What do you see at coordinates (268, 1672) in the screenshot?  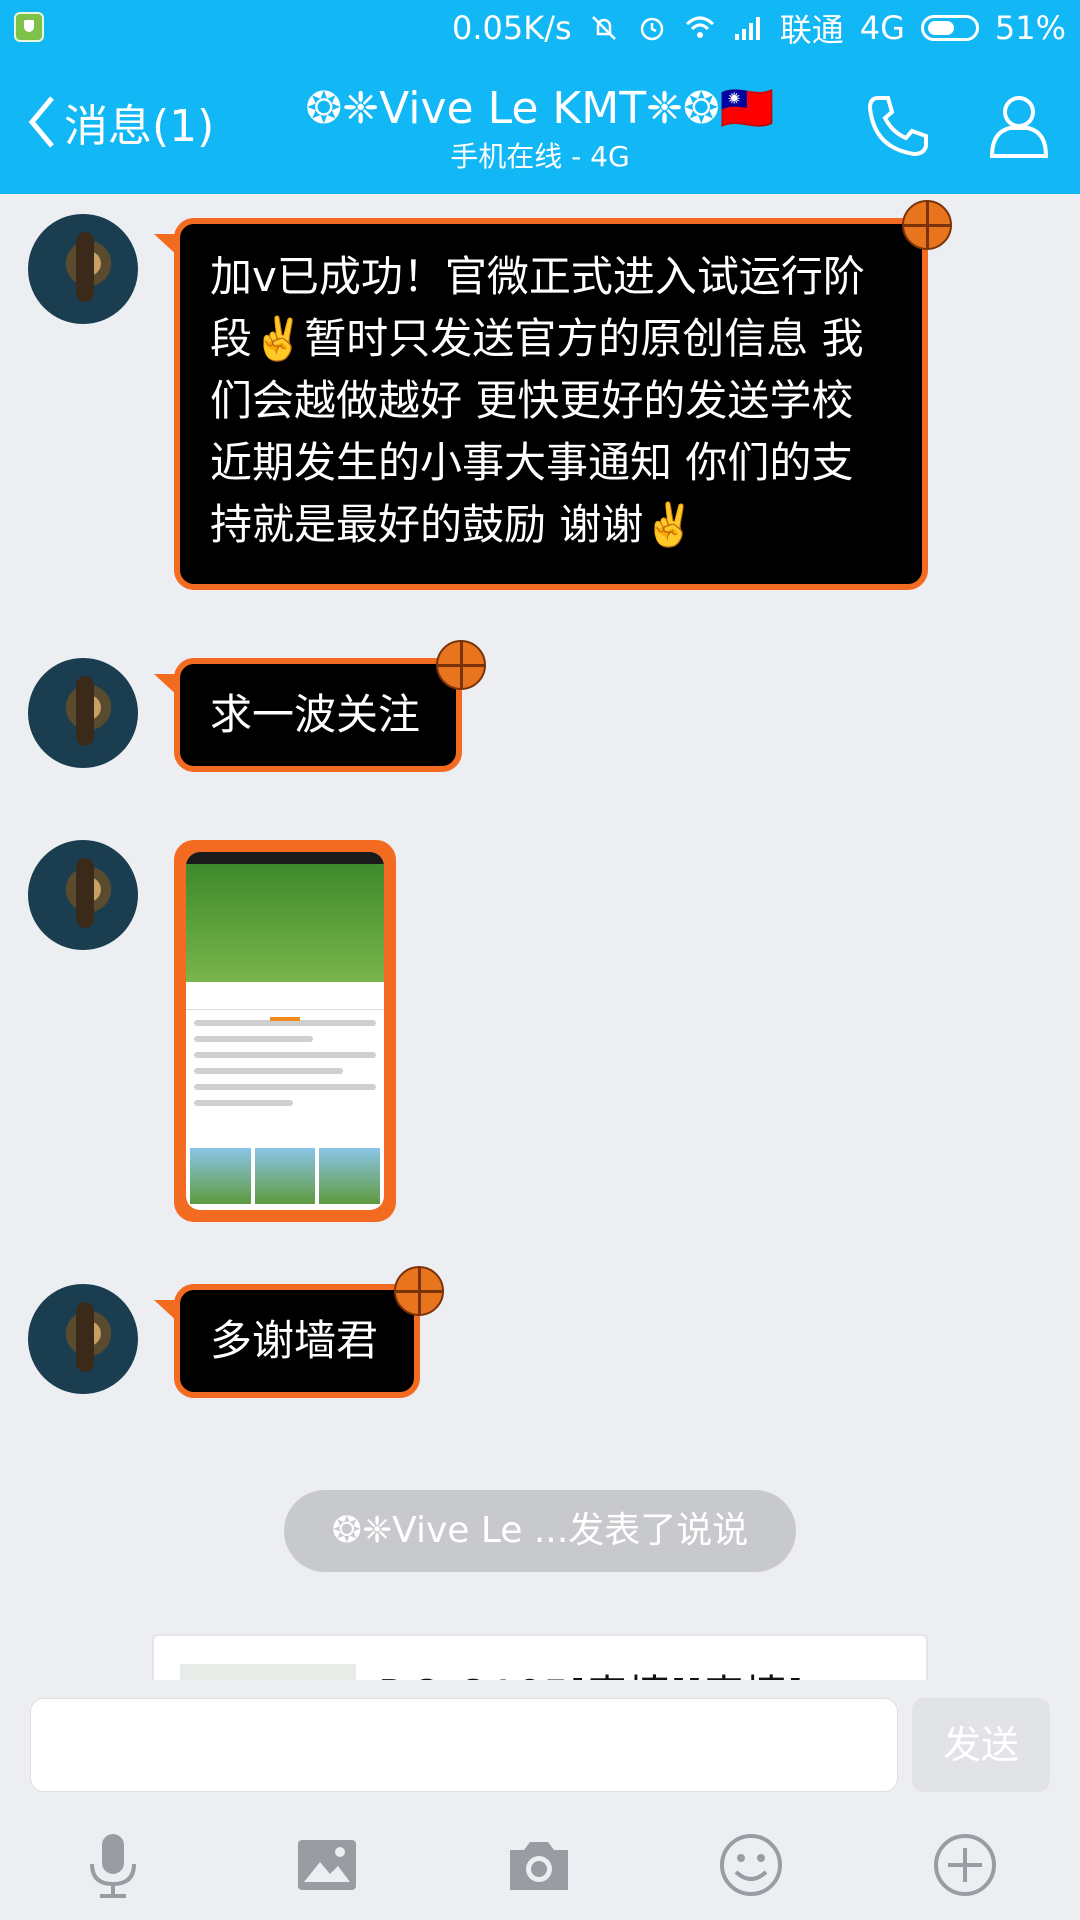 I see `post-thumbnail` at bounding box center [268, 1672].